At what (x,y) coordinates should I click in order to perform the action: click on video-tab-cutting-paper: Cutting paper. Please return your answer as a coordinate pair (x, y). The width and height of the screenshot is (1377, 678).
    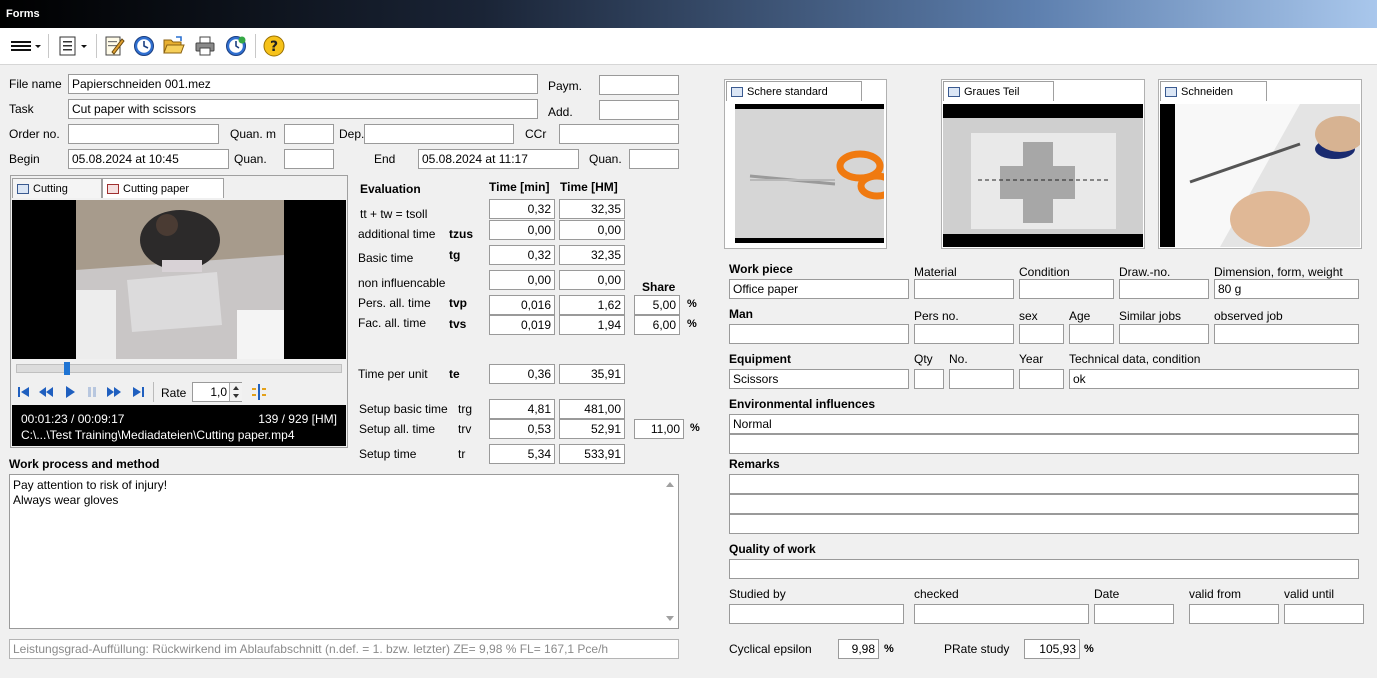
    Looking at the image, I should click on (163, 188).